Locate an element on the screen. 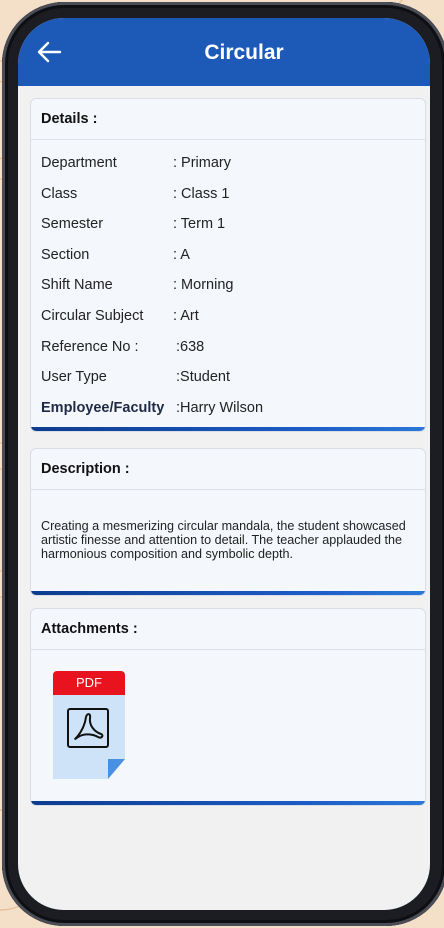 The width and height of the screenshot is (444, 928). detail-label: Employee/Faculty is located at coordinates (103, 408).